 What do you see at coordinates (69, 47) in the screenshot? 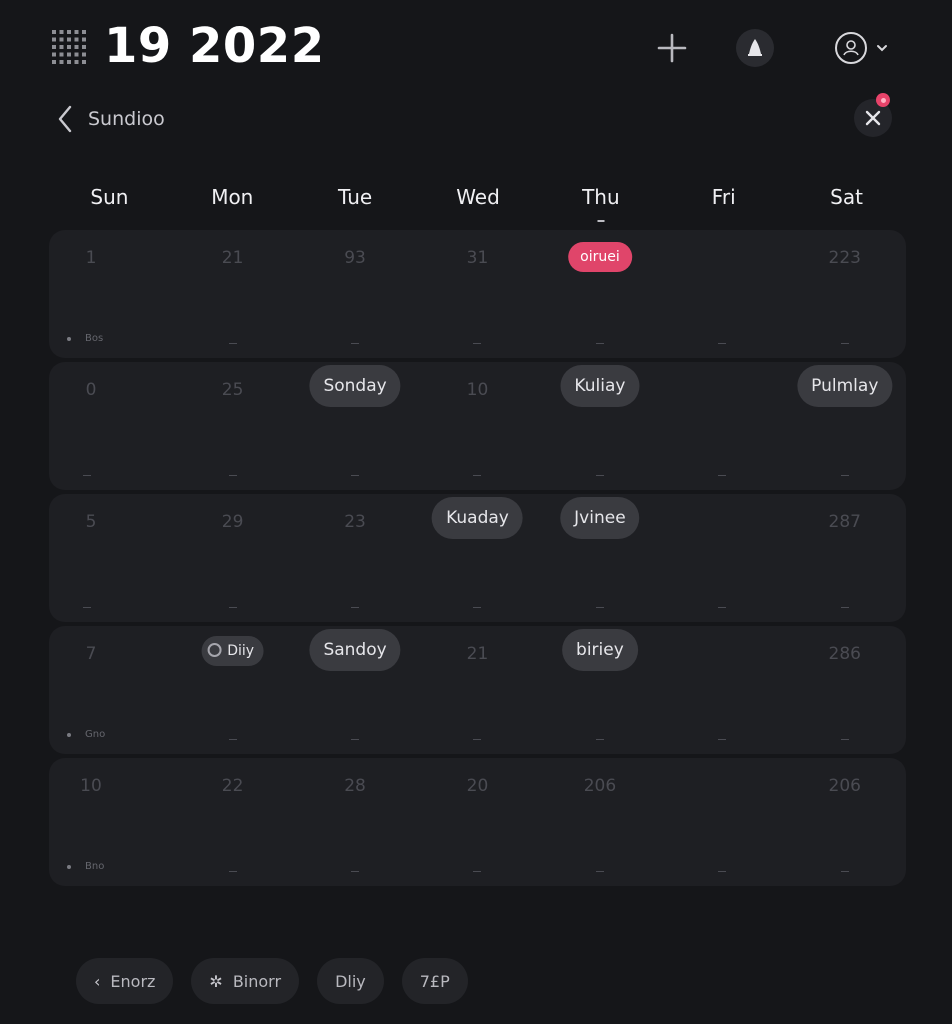
I see `grid-icon` at bounding box center [69, 47].